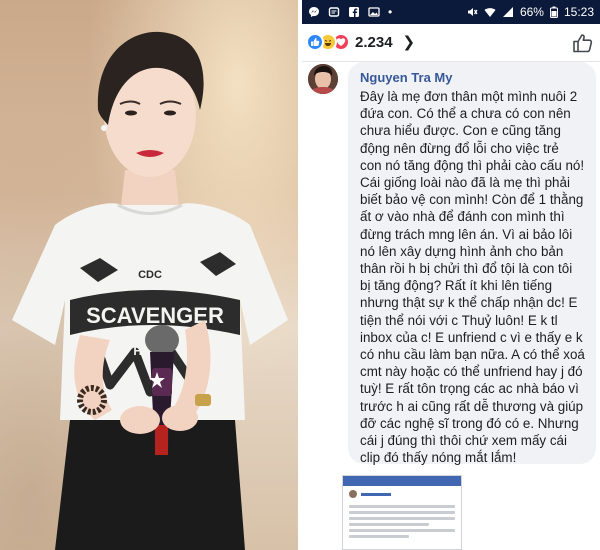 The width and height of the screenshot is (600, 550). What do you see at coordinates (353, 494) in the screenshot?
I see `attachment-avatar` at bounding box center [353, 494].